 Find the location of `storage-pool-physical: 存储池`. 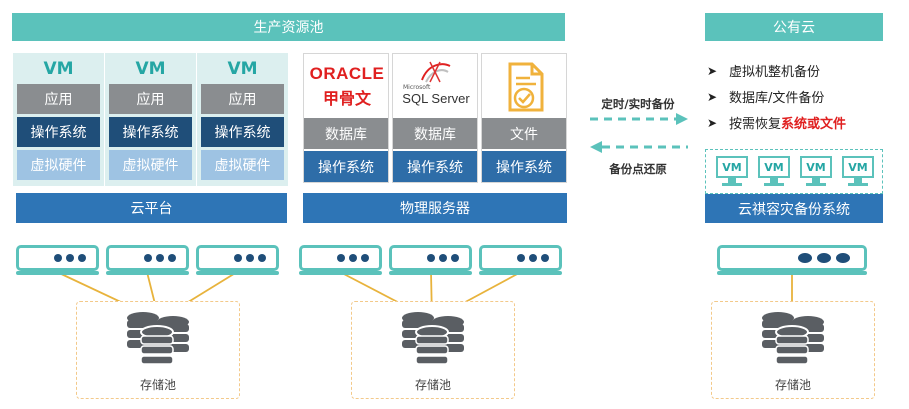

storage-pool-physical: 存储池 is located at coordinates (433, 350).